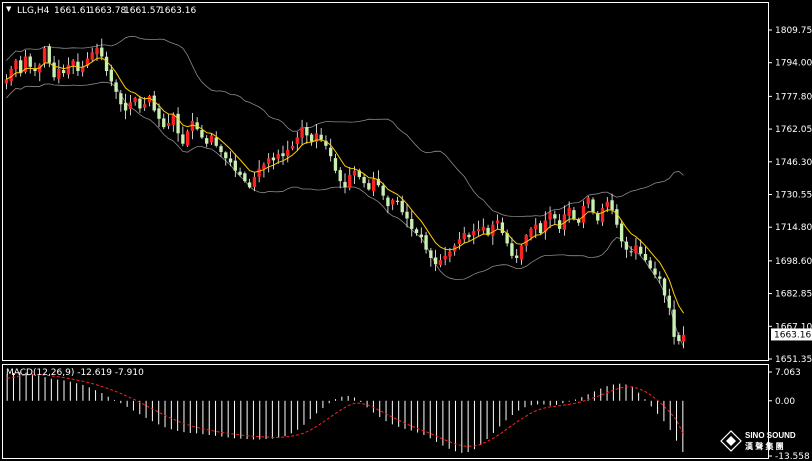 The height and width of the screenshot is (461, 812). What do you see at coordinates (178, 11) in the screenshot?
I see `ohlc-close: 1663.16` at bounding box center [178, 11].